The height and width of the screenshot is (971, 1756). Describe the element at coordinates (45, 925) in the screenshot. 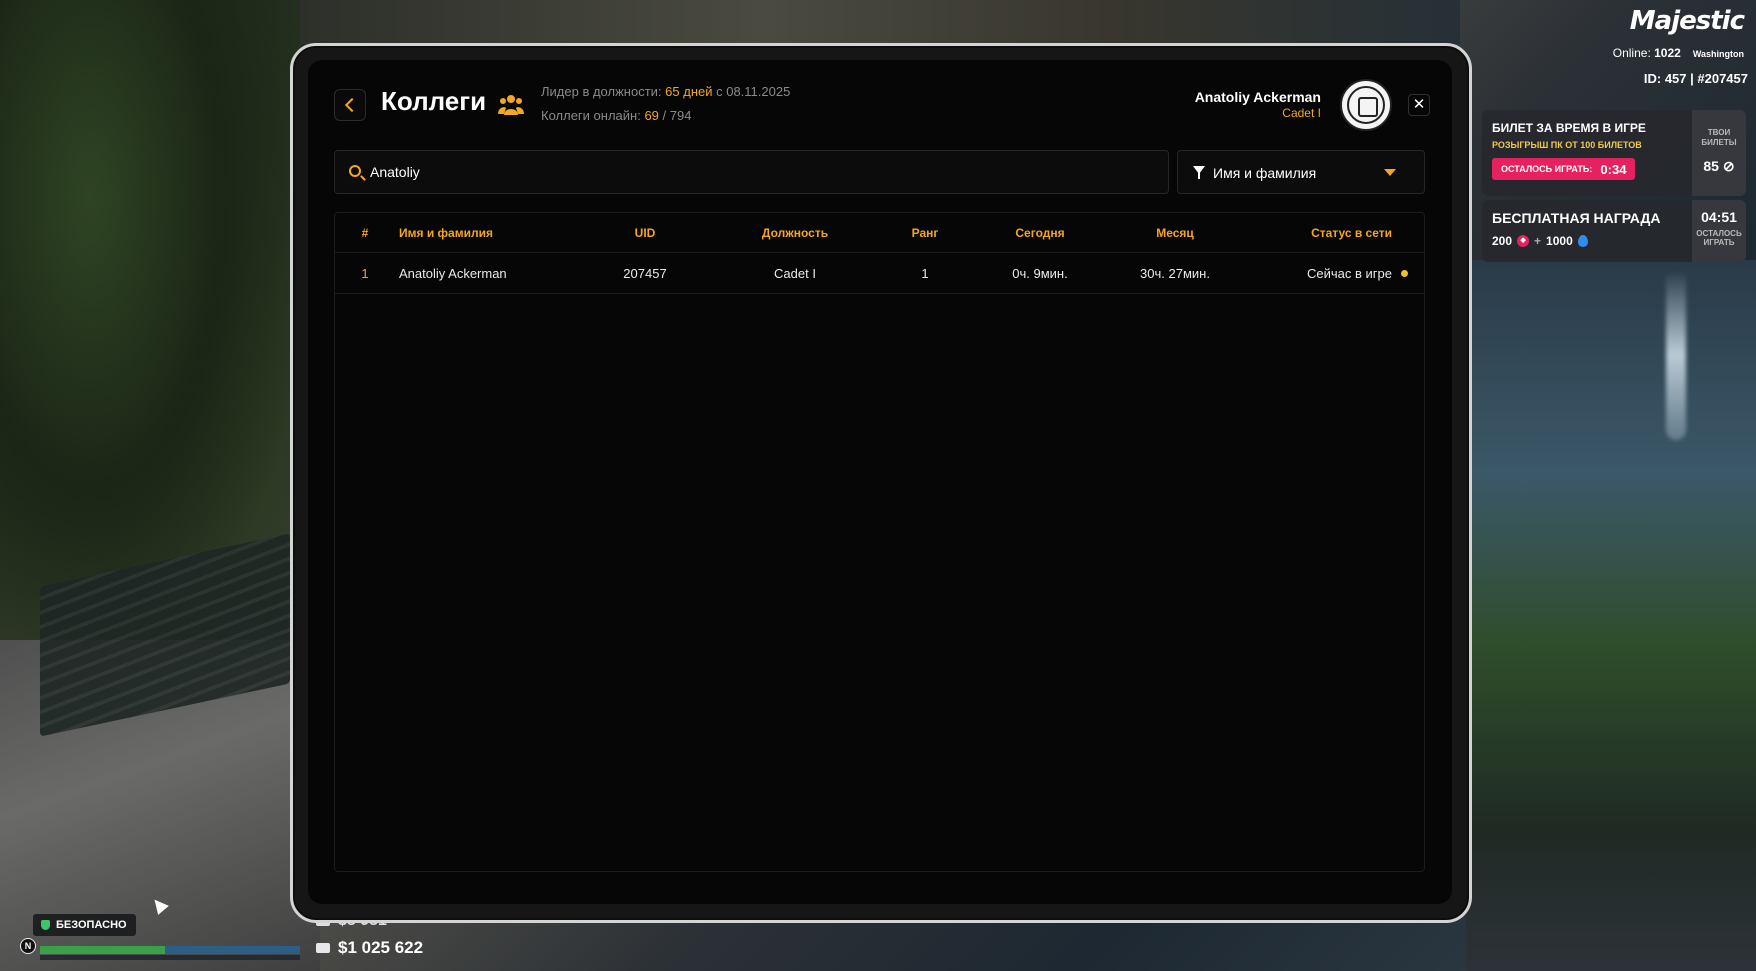

I see `shield-icon` at that location.